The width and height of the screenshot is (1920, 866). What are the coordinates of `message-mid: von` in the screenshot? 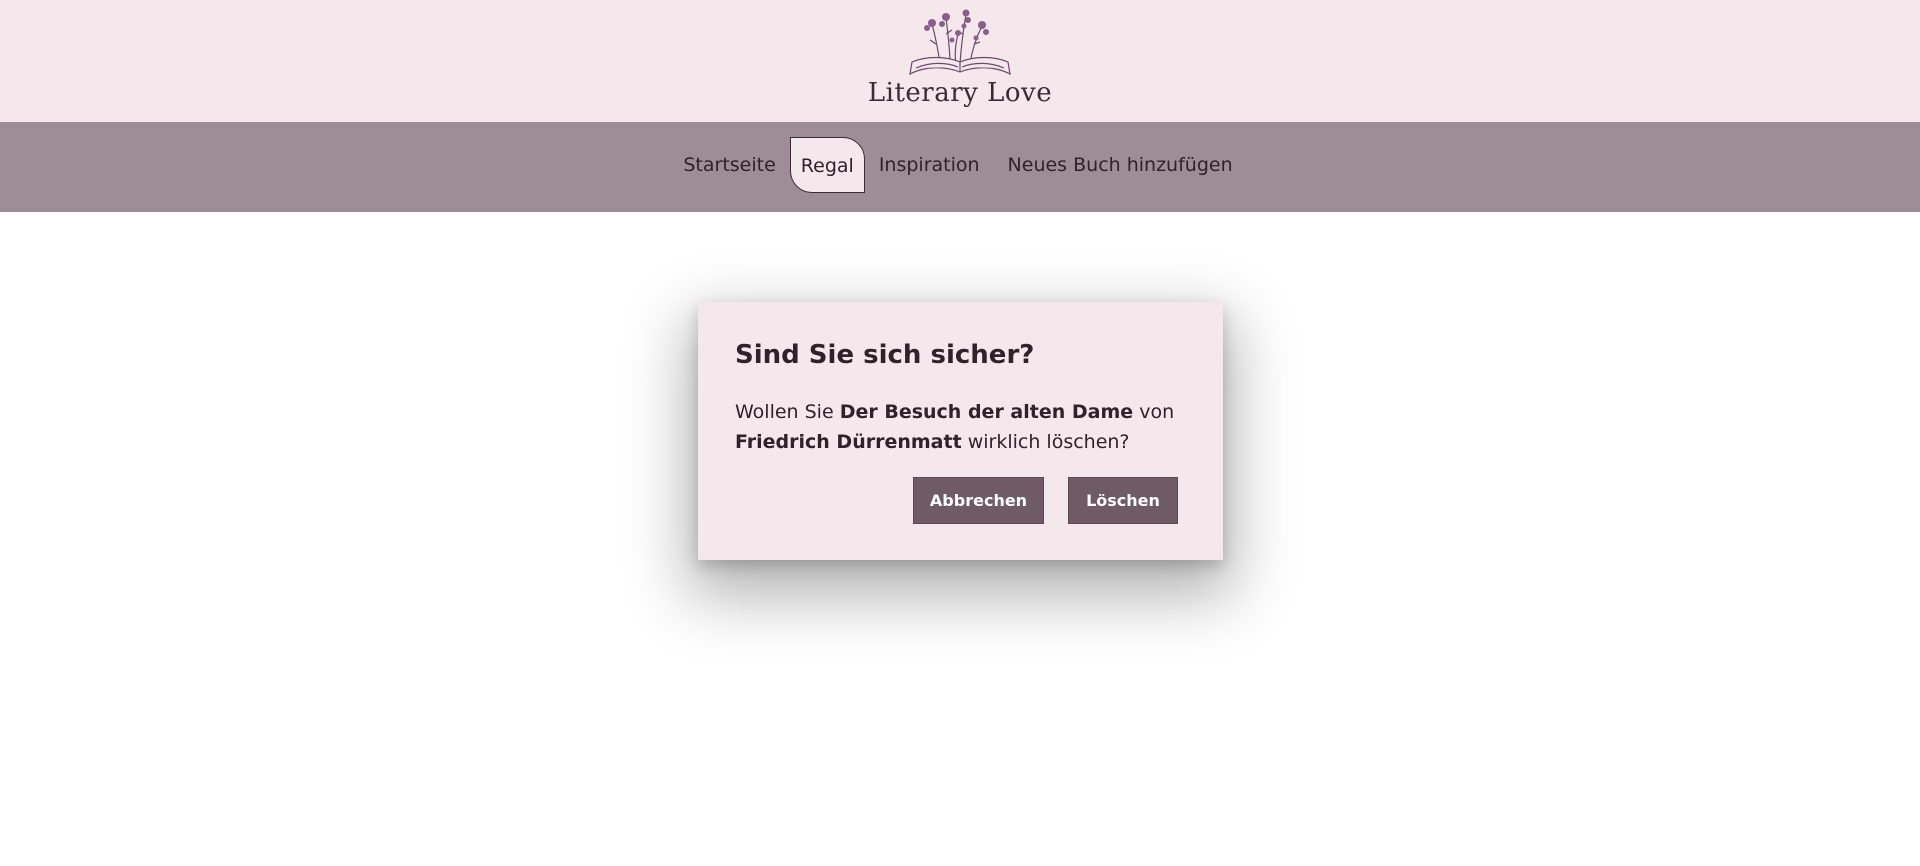 It's located at (1154, 412).